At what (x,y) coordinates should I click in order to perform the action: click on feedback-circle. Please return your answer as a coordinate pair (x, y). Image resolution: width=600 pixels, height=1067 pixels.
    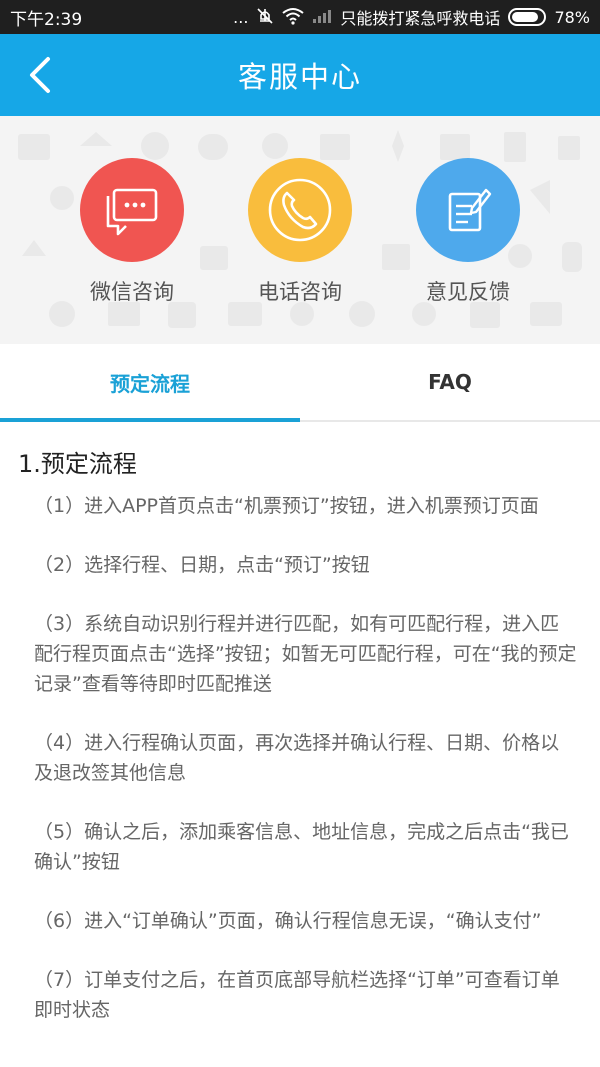
    Looking at the image, I should click on (468, 210).